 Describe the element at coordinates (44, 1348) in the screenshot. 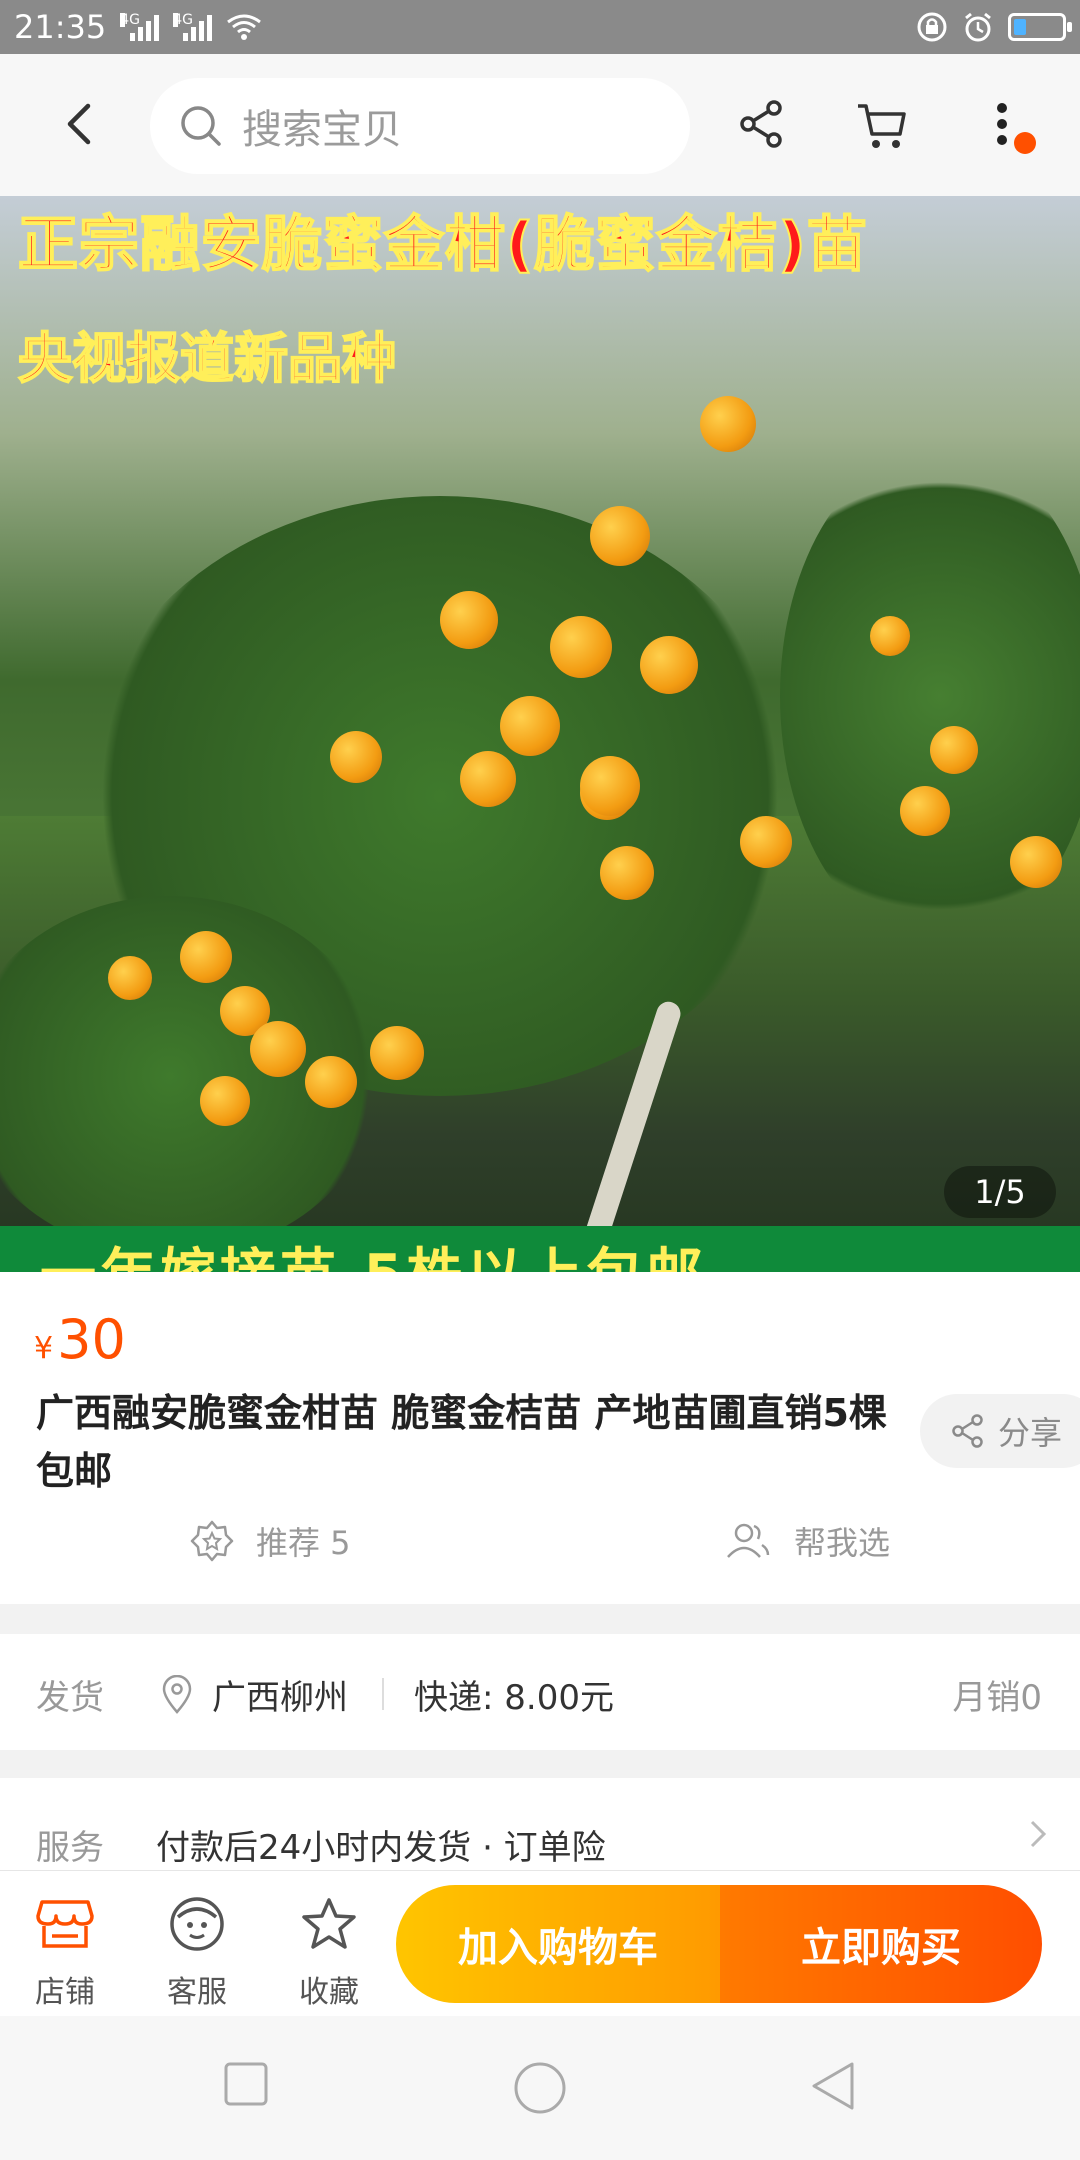

I see `currency-symbol: ¥` at that location.